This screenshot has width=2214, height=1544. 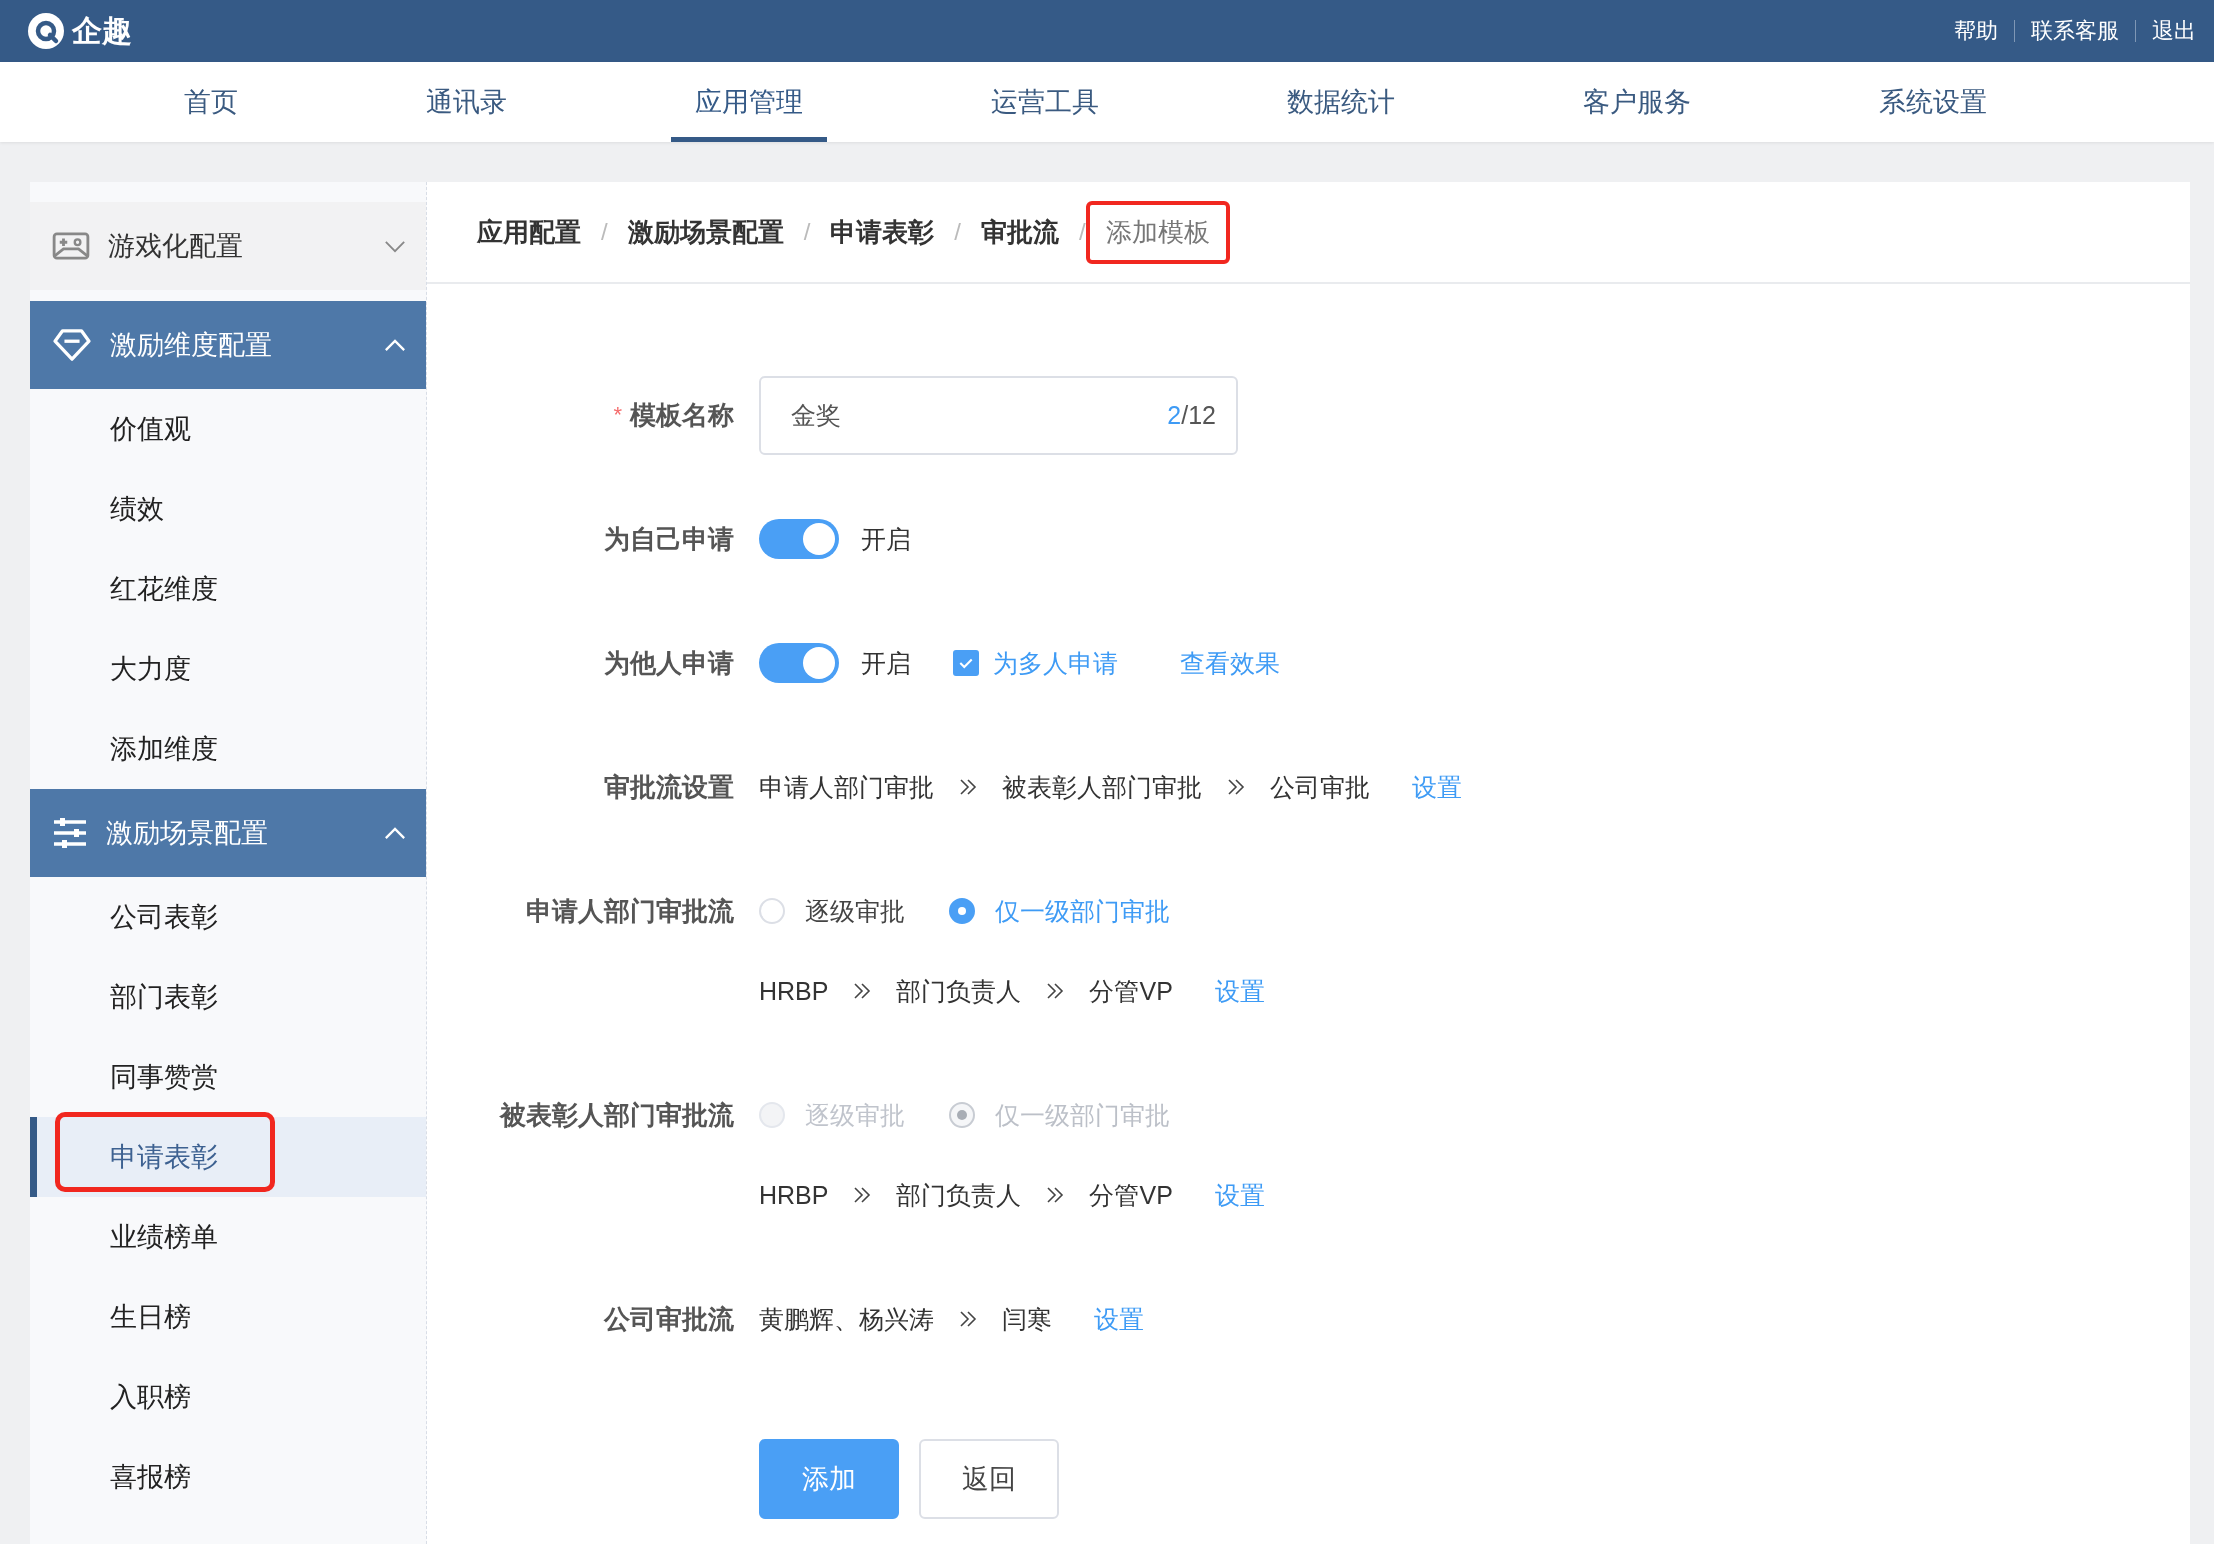 What do you see at coordinates (1637, 102) in the screenshot?
I see `nav-tab: 客户服务` at bounding box center [1637, 102].